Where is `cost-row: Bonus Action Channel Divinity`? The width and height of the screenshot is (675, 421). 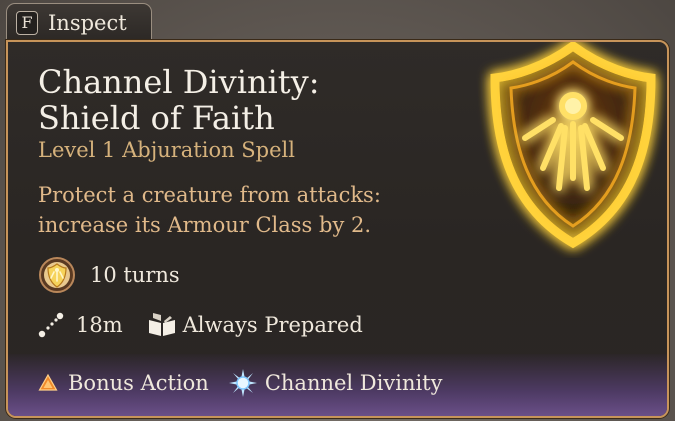
cost-row: Bonus Action Channel Divinity is located at coordinates (240, 383).